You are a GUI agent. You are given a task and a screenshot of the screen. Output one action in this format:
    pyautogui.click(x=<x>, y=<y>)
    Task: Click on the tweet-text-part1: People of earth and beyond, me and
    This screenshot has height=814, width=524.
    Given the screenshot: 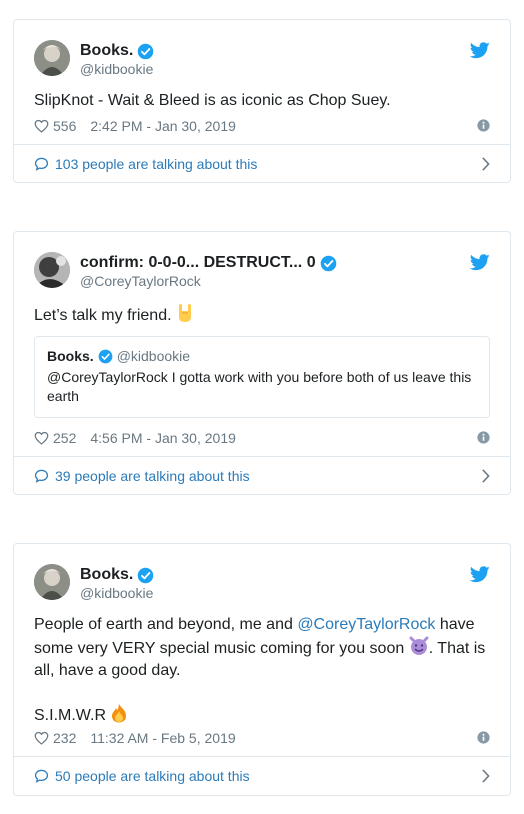 What is the action you would take?
    pyautogui.click(x=166, y=624)
    